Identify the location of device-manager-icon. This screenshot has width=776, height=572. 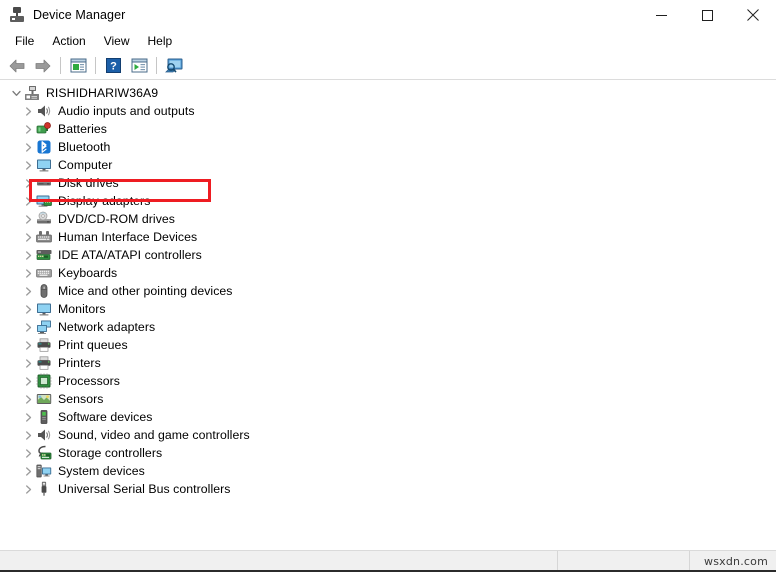
(17, 15).